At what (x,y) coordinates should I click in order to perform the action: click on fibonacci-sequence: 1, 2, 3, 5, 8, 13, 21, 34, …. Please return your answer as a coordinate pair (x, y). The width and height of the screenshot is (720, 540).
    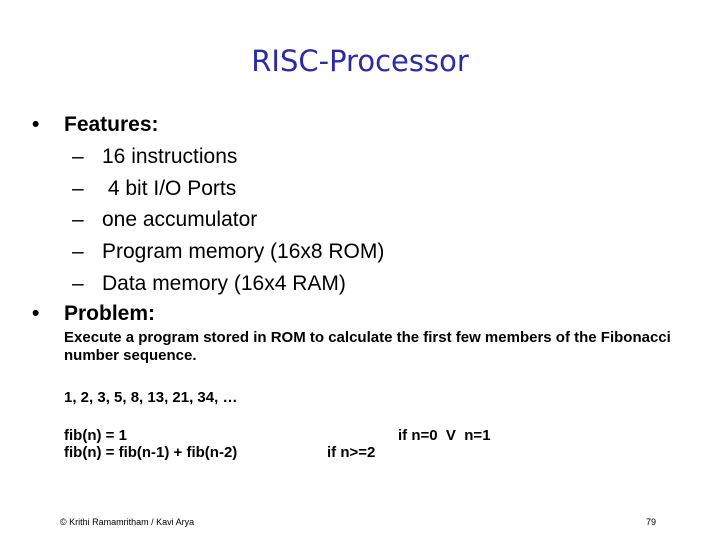
    Looking at the image, I should click on (151, 397).